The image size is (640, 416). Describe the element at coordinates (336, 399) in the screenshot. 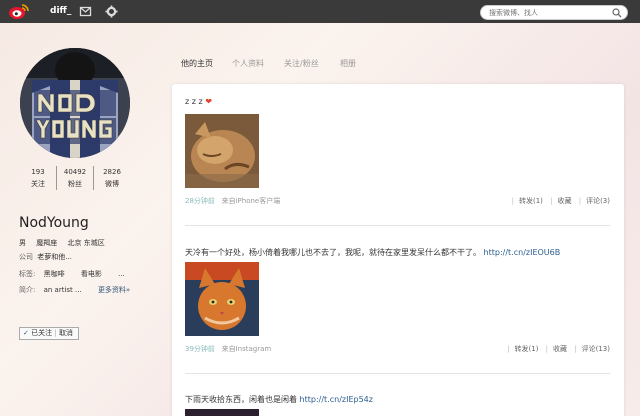

I see `post-link: http://t.cn/zIEp54z` at that location.